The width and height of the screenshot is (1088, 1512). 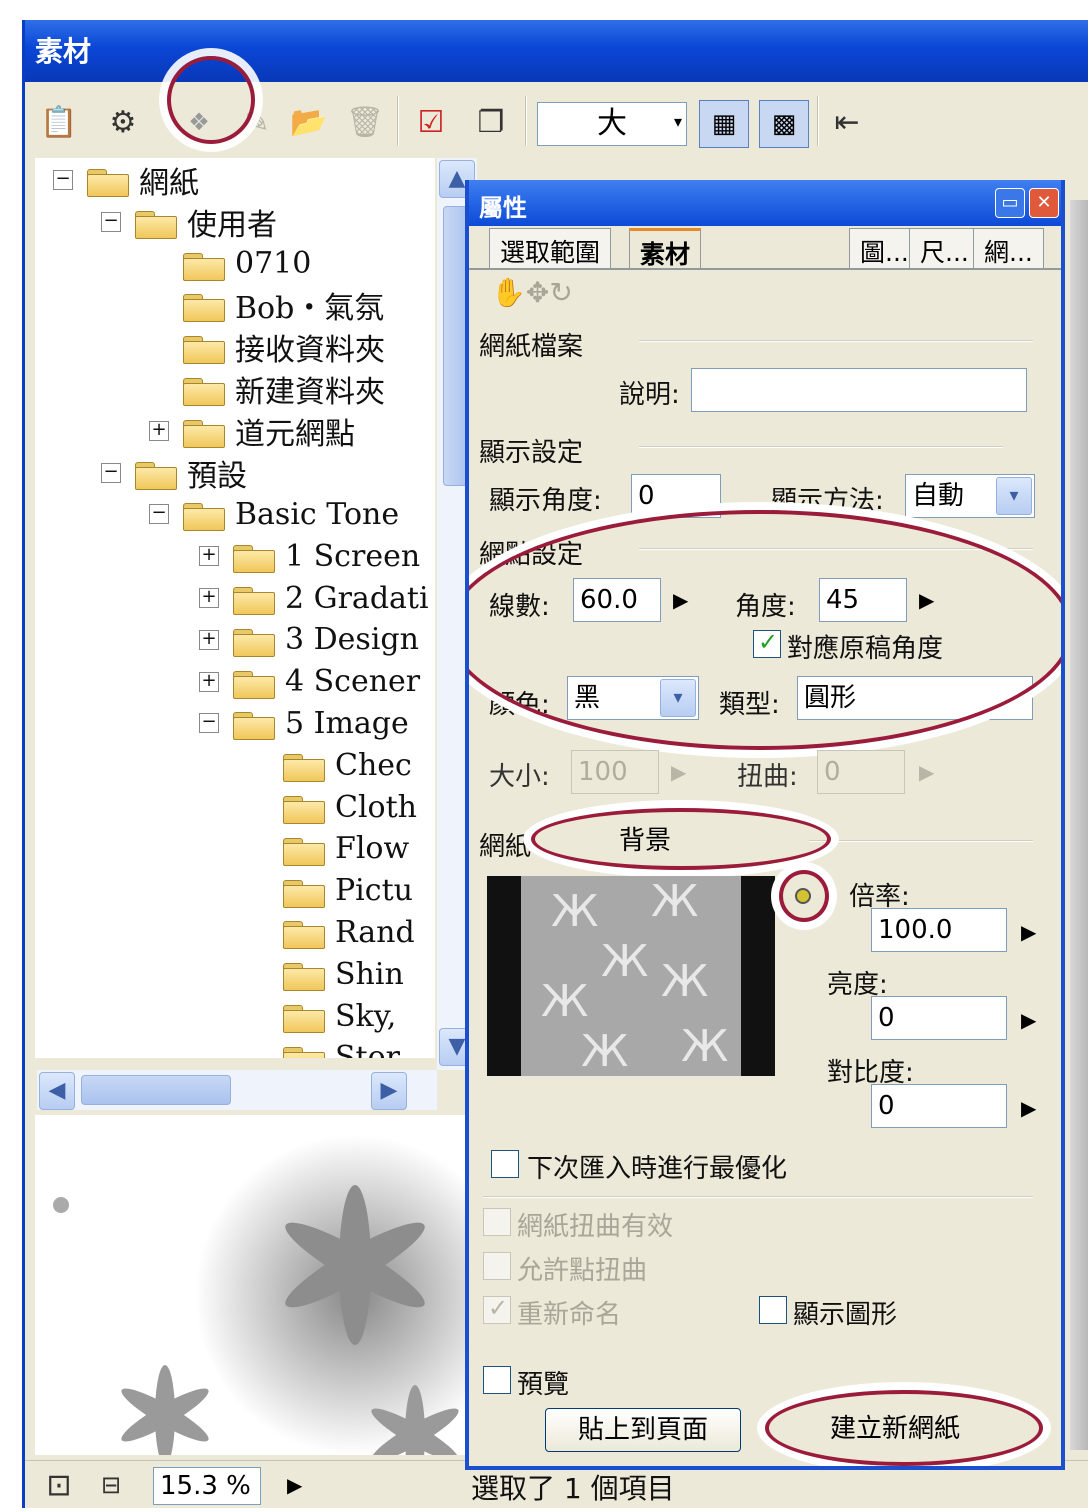 What do you see at coordinates (612, 124) in the screenshot?
I see `thumbnail-size-select: 大 ▾` at bounding box center [612, 124].